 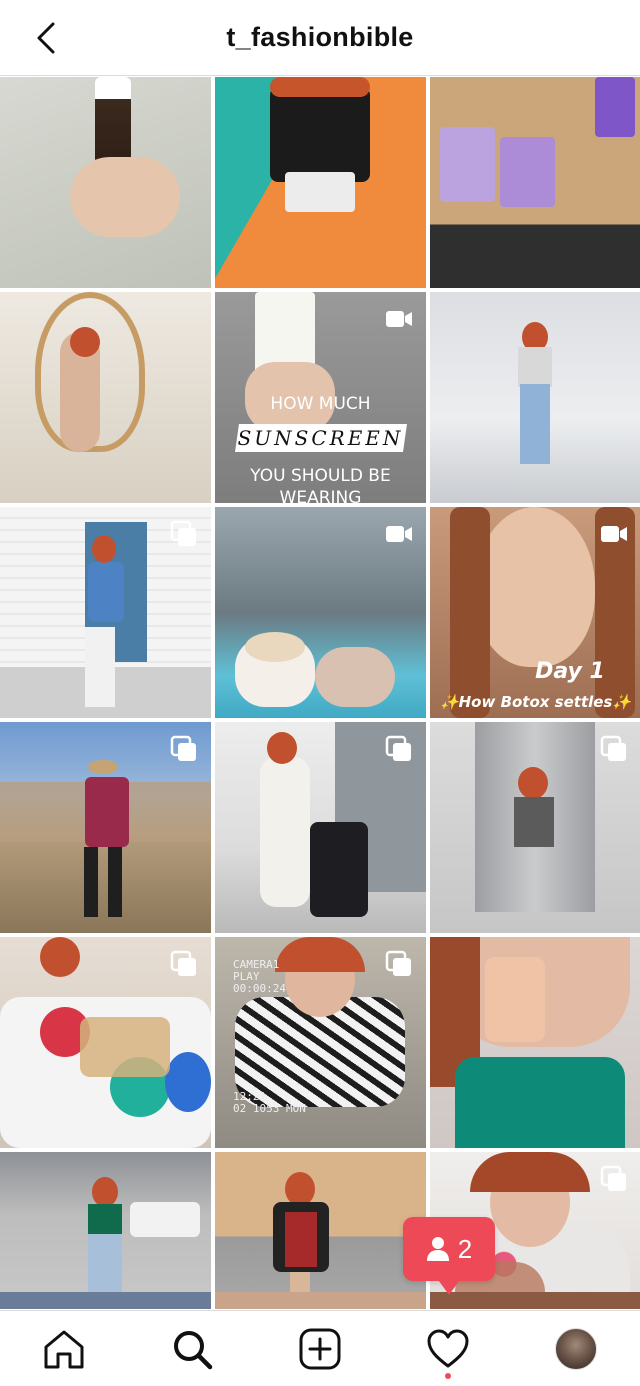 I want to click on grid-post-blue-door, so click(x=105, y=612).